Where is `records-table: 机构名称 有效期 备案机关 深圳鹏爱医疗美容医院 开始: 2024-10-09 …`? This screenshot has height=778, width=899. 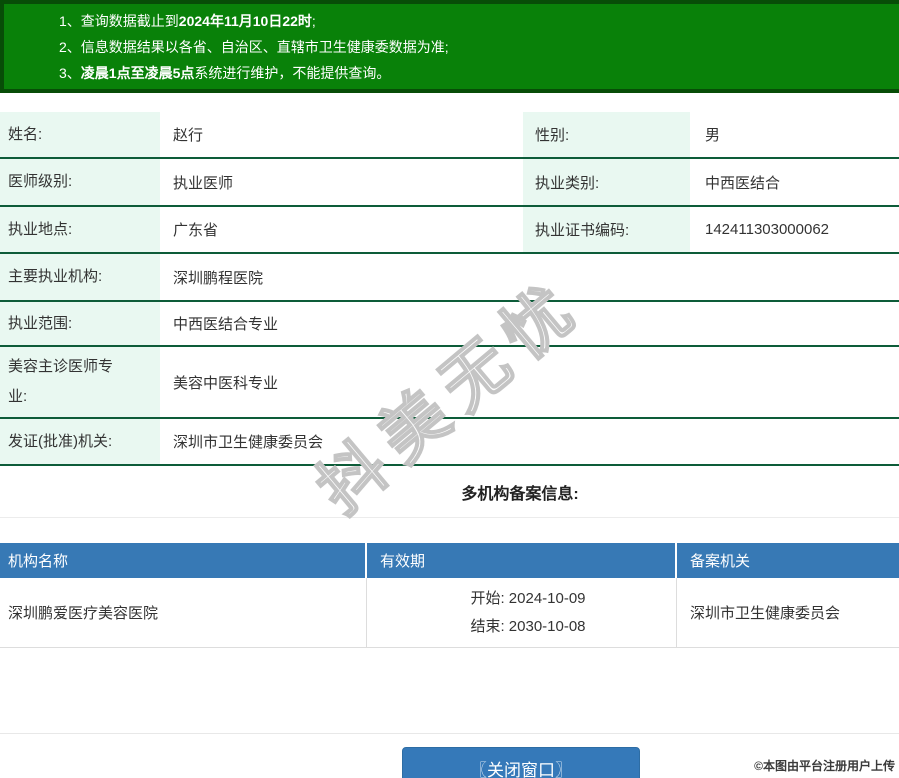
records-table: 机构名称 有效期 备案机关 深圳鹏爱医疗美容医院 开始: 2024-10-09 … is located at coordinates (449, 595).